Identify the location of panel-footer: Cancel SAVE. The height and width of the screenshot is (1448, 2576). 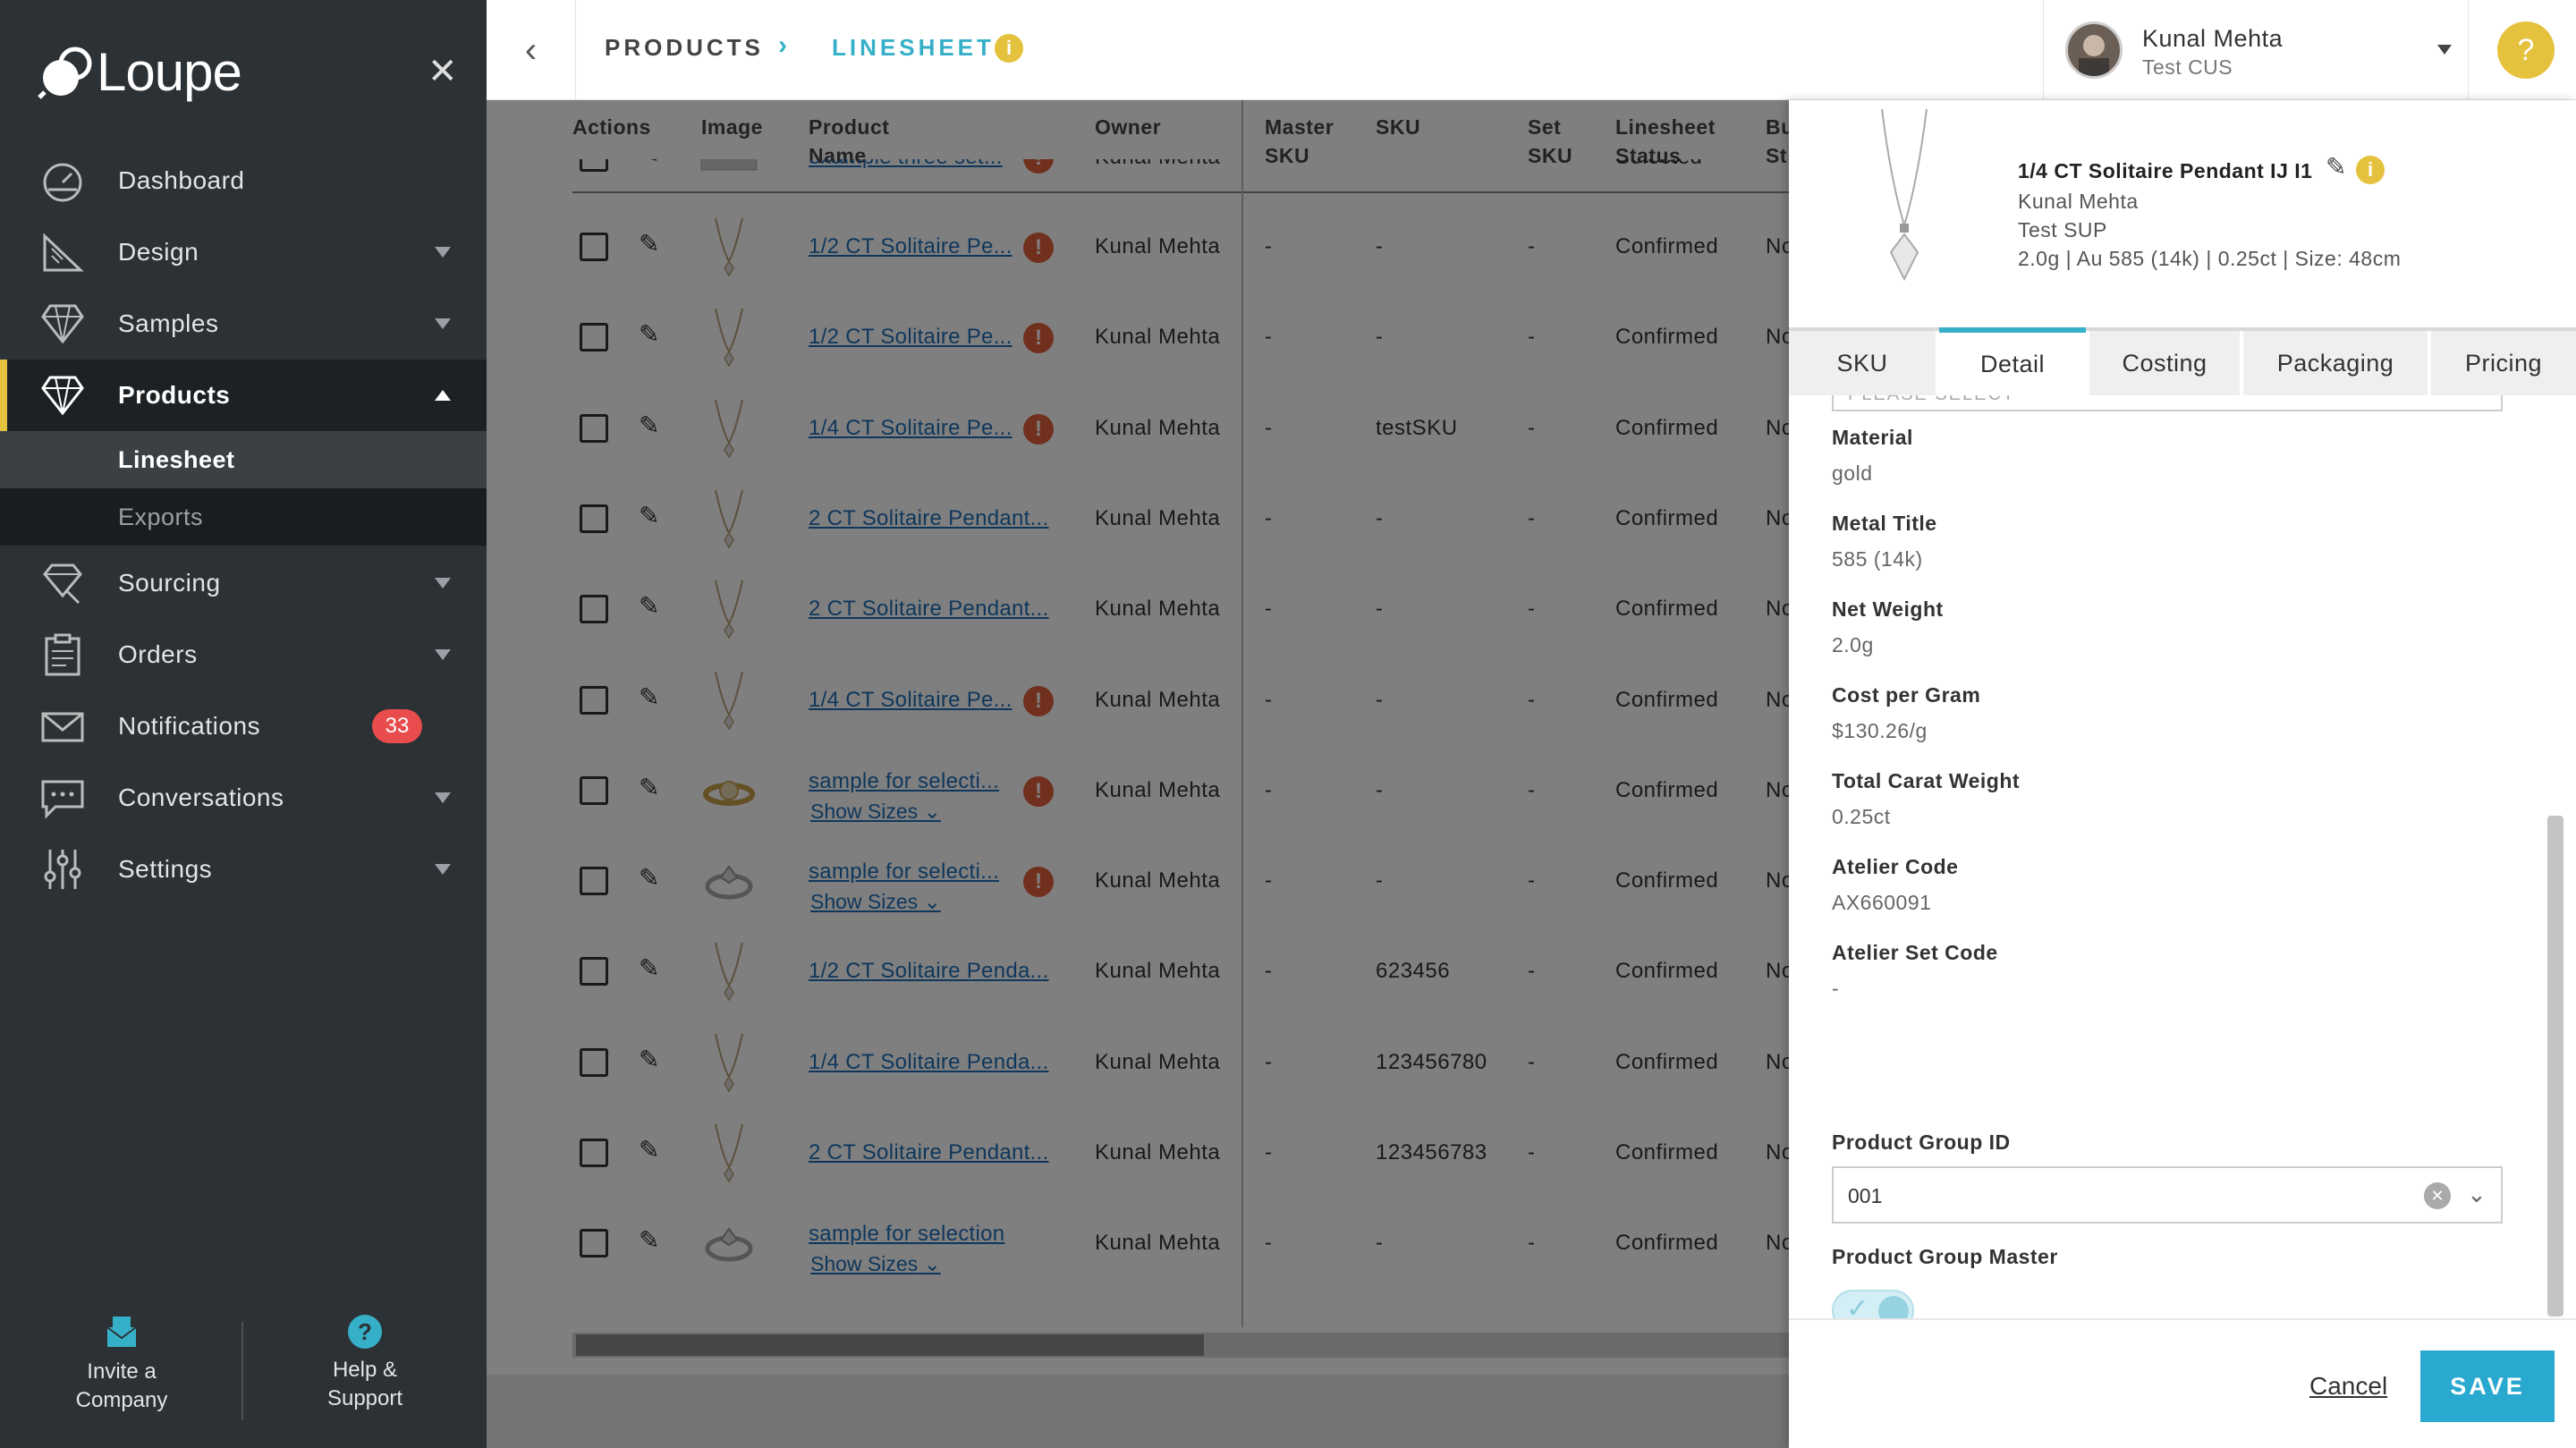
(2182, 1383).